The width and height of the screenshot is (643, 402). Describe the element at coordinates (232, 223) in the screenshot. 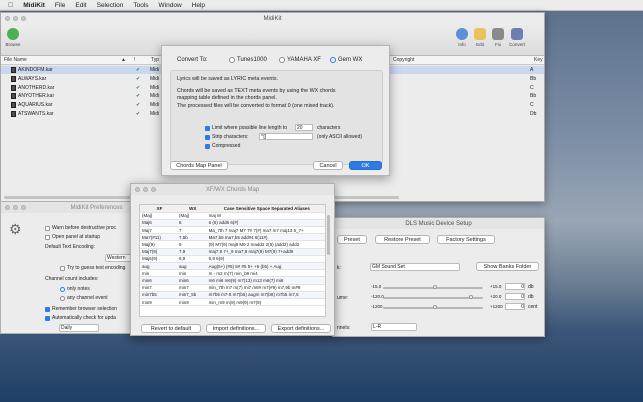

I see `chords-row: Maj6 6 6 (6) add6 6(#)` at that location.